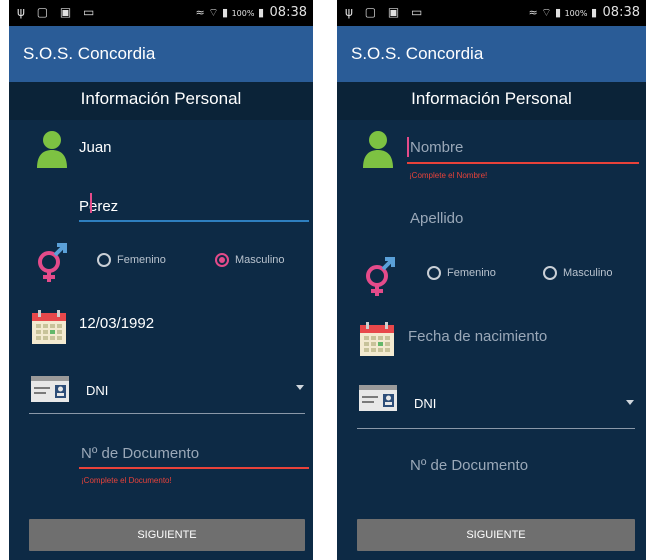  I want to click on first-name-error: ¡Complete el Nombre!, so click(448, 175).